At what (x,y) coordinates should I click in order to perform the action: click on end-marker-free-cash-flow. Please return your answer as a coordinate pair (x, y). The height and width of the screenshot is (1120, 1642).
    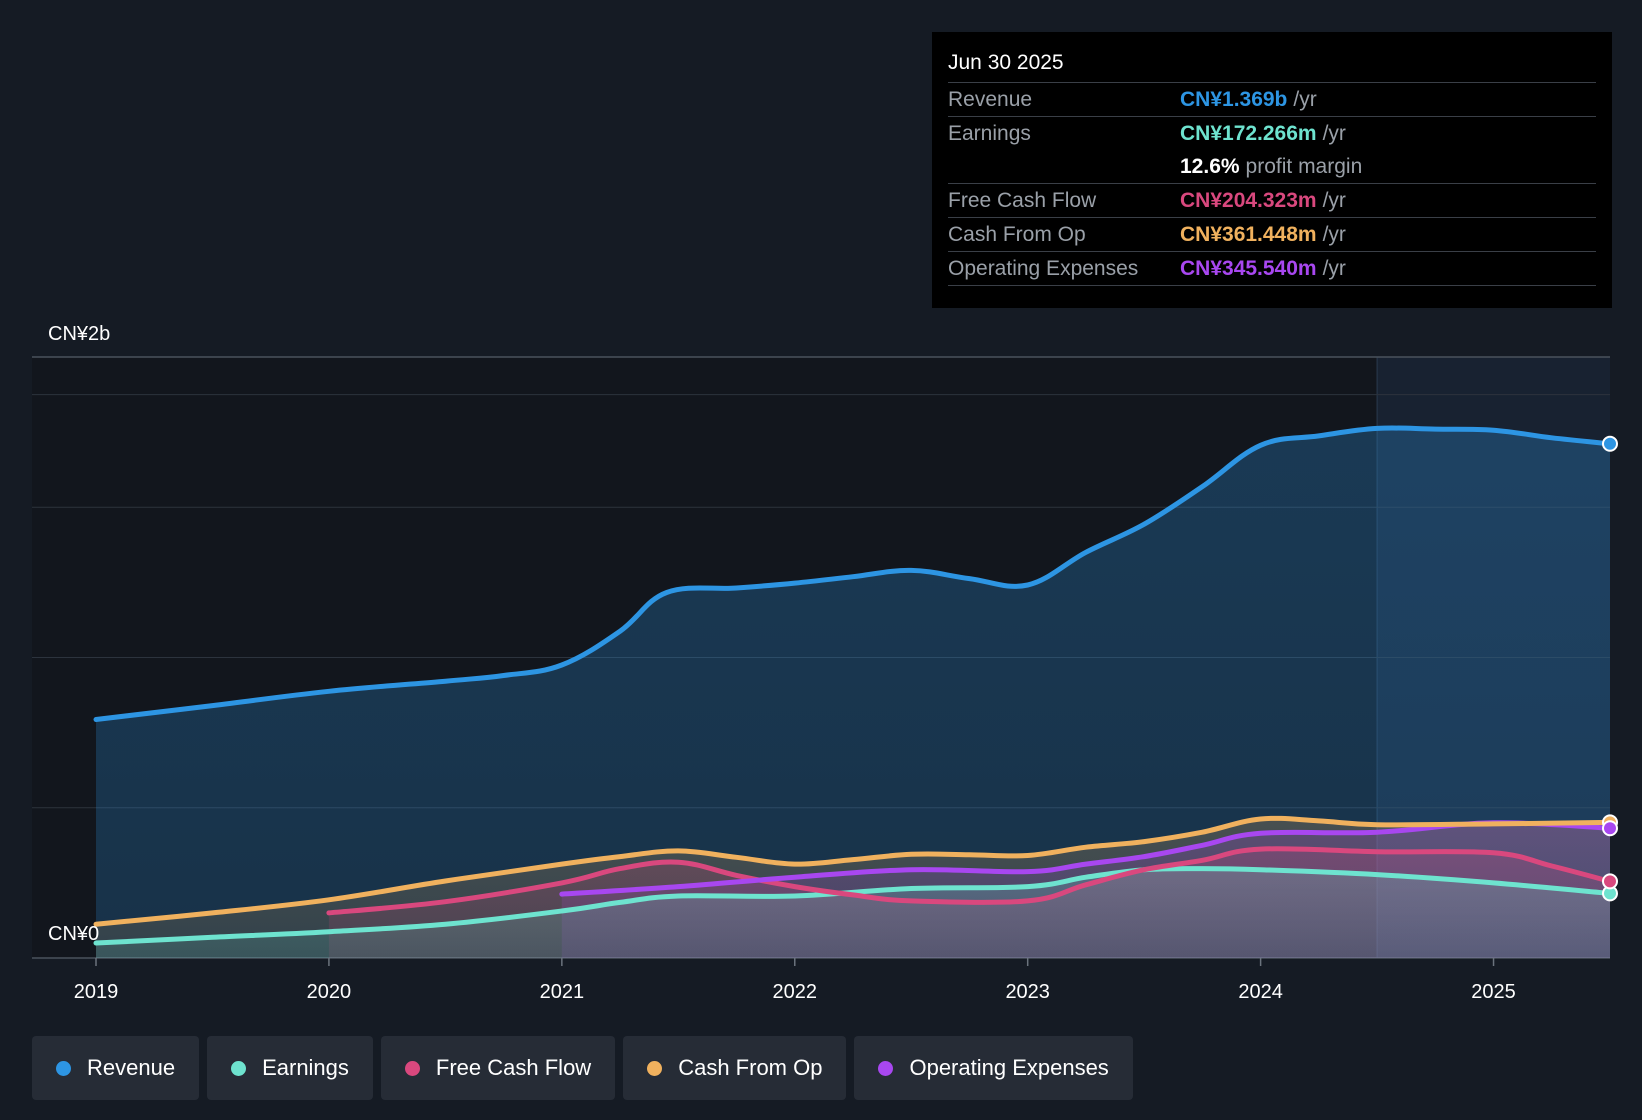
    Looking at the image, I should click on (1610, 881).